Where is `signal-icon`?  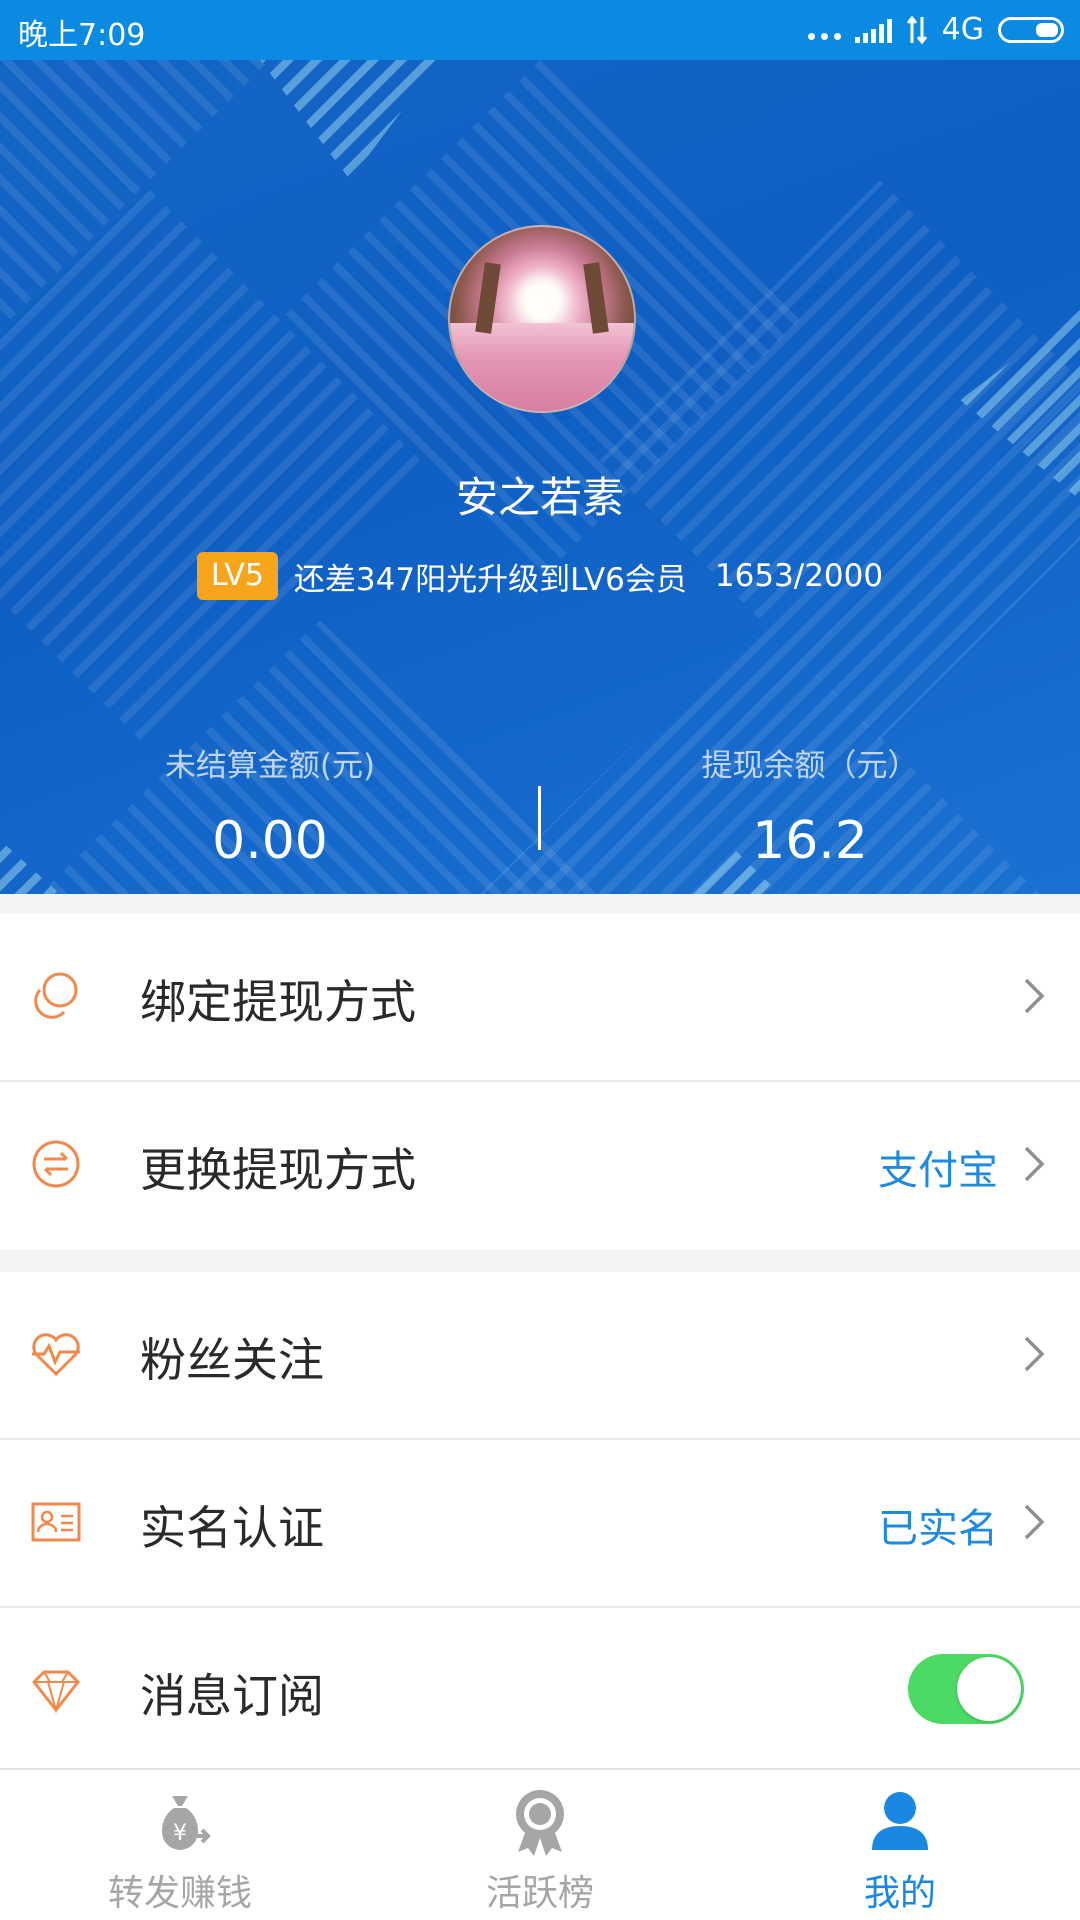
signal-icon is located at coordinates (873, 30).